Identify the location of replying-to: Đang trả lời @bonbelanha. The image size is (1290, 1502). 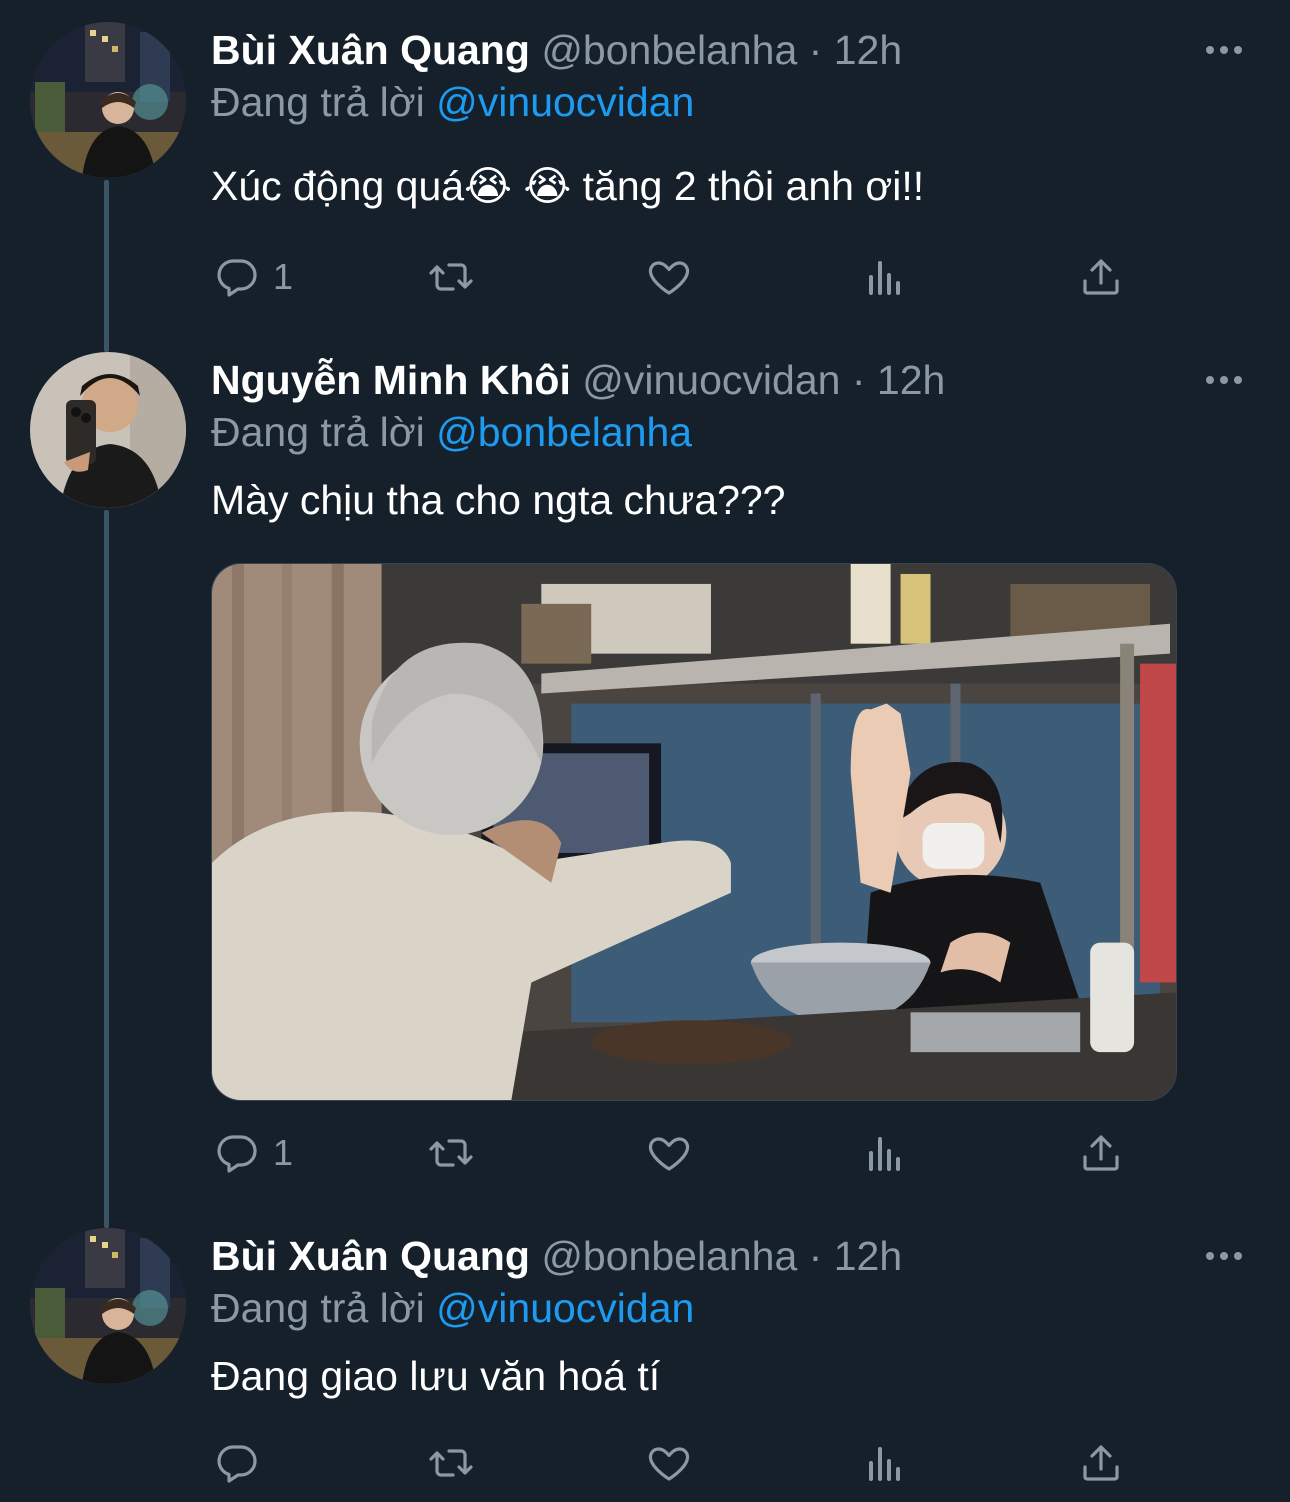
(451, 432).